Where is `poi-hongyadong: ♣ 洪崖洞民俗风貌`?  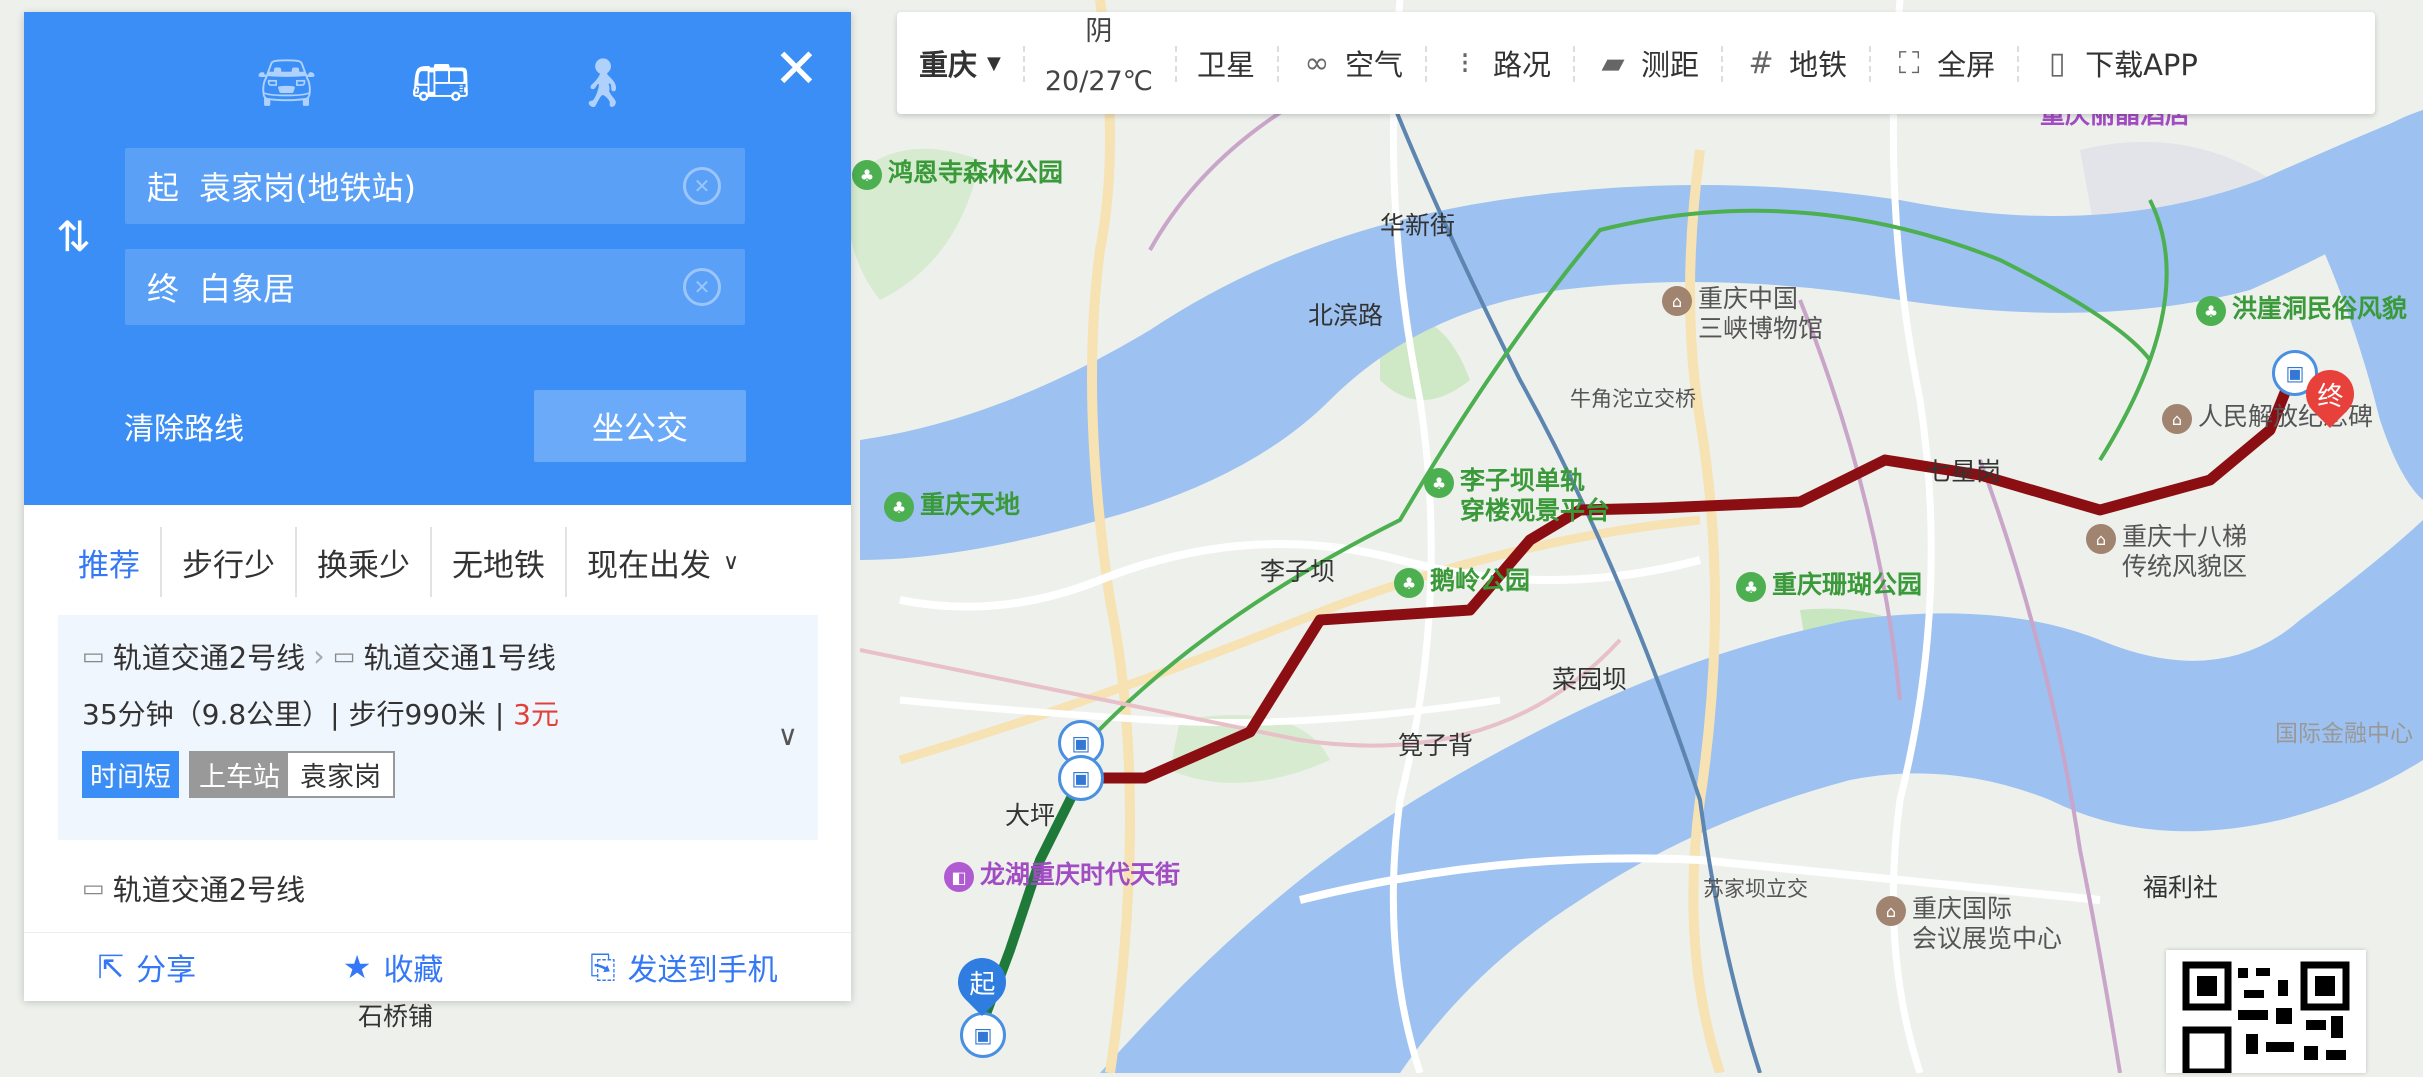 poi-hongyadong: ♣ 洪崖洞民俗风貌 is located at coordinates (2301, 310).